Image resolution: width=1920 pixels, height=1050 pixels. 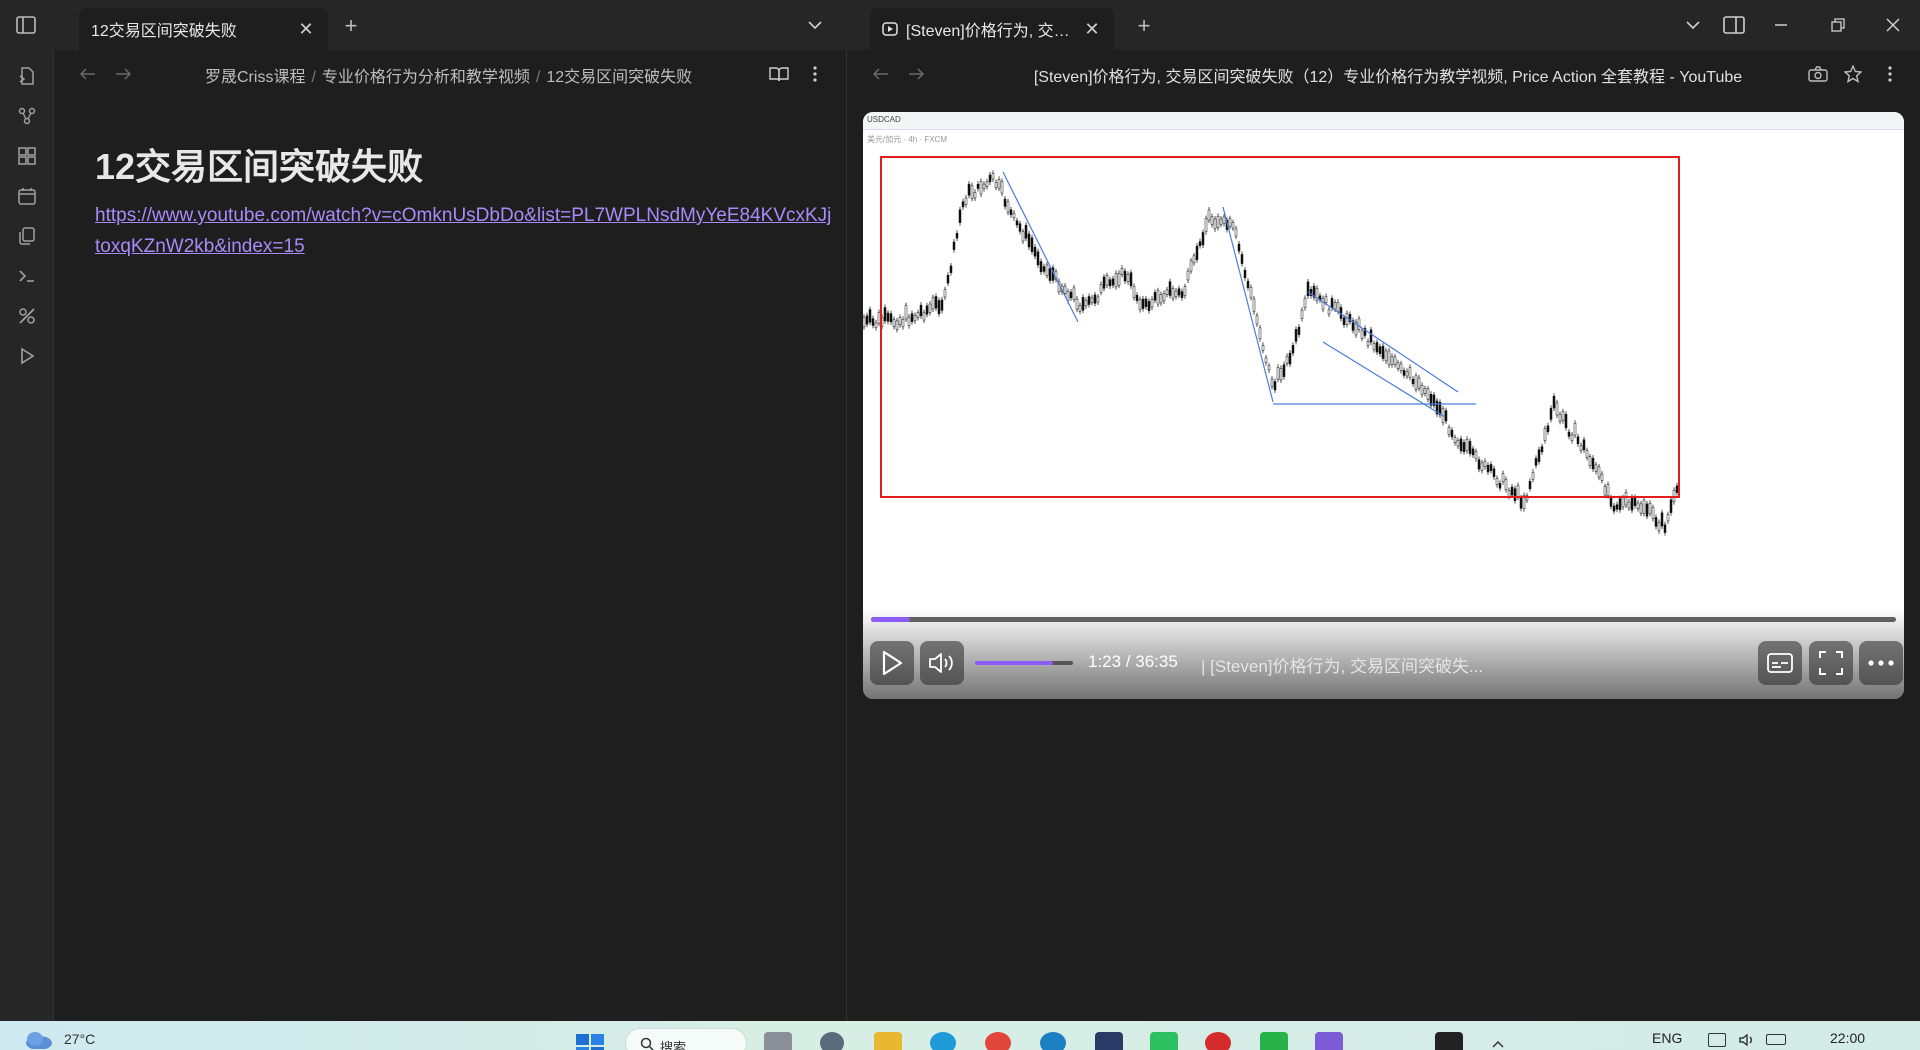 I want to click on cat-app-icon, so click(x=1109, y=1041).